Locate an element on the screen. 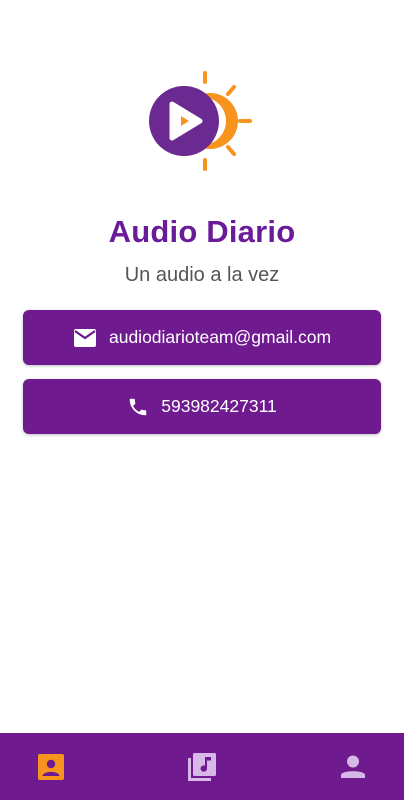 The width and height of the screenshot is (404, 800). bottom-nav is located at coordinates (202, 766).